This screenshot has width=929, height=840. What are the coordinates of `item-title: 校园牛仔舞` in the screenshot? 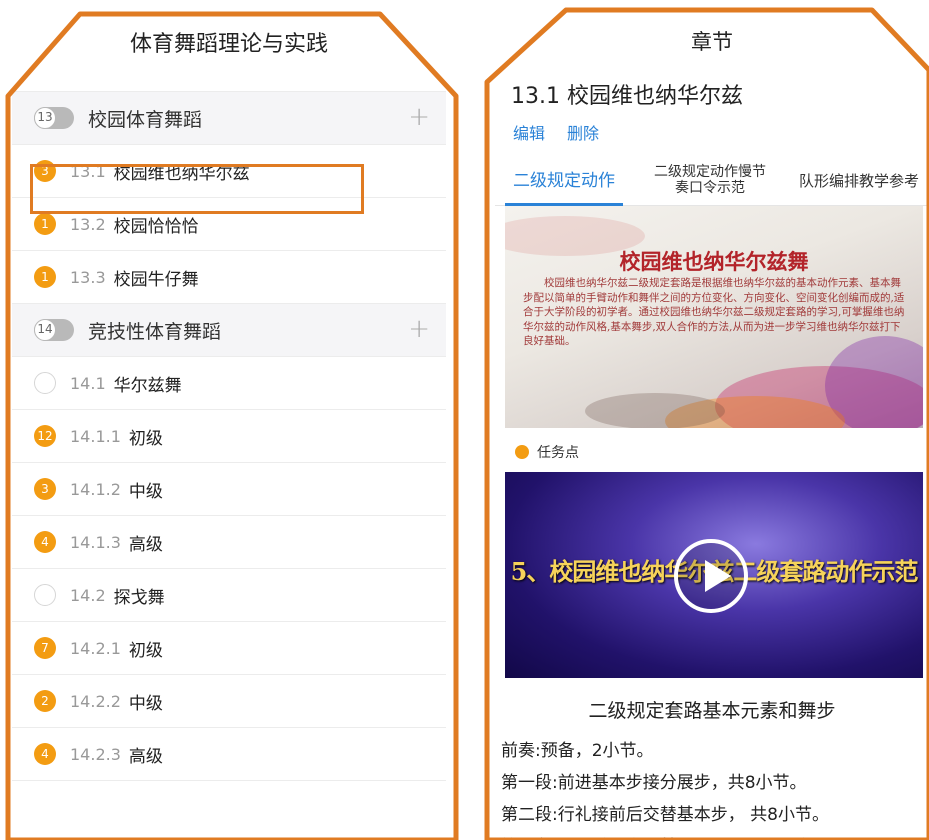 It's located at (156, 279).